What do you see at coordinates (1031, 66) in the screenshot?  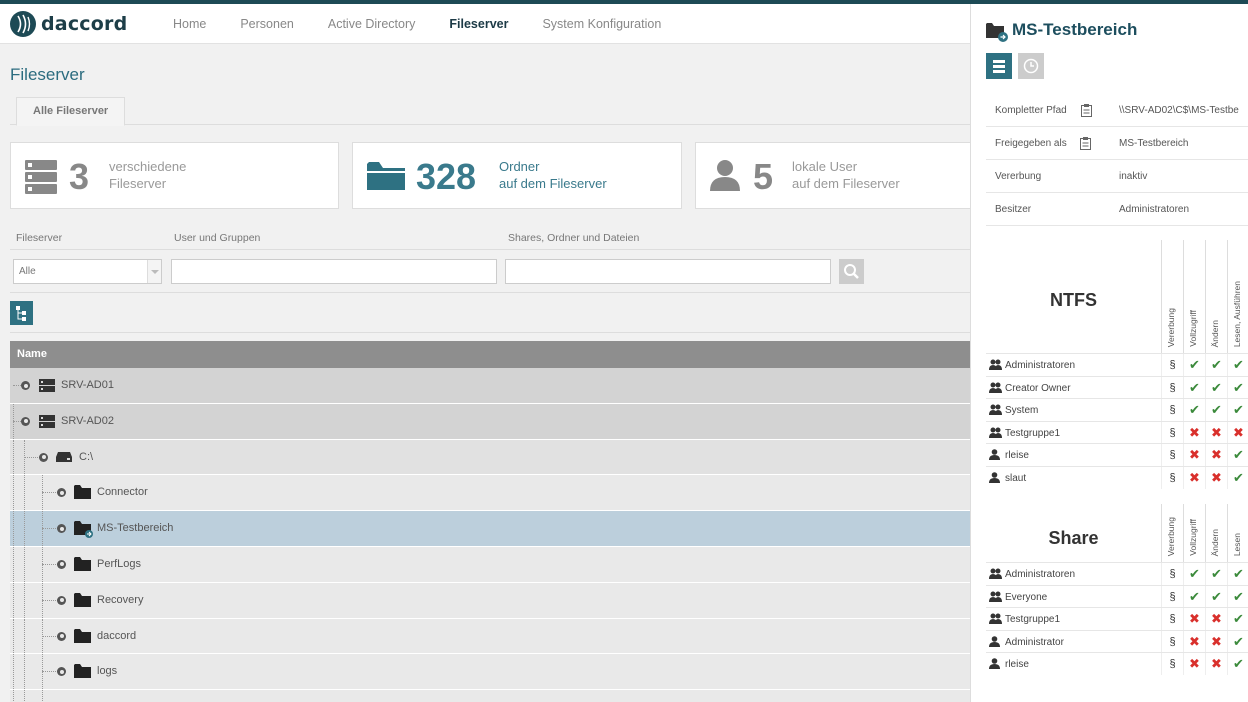 I see `history-view-button` at bounding box center [1031, 66].